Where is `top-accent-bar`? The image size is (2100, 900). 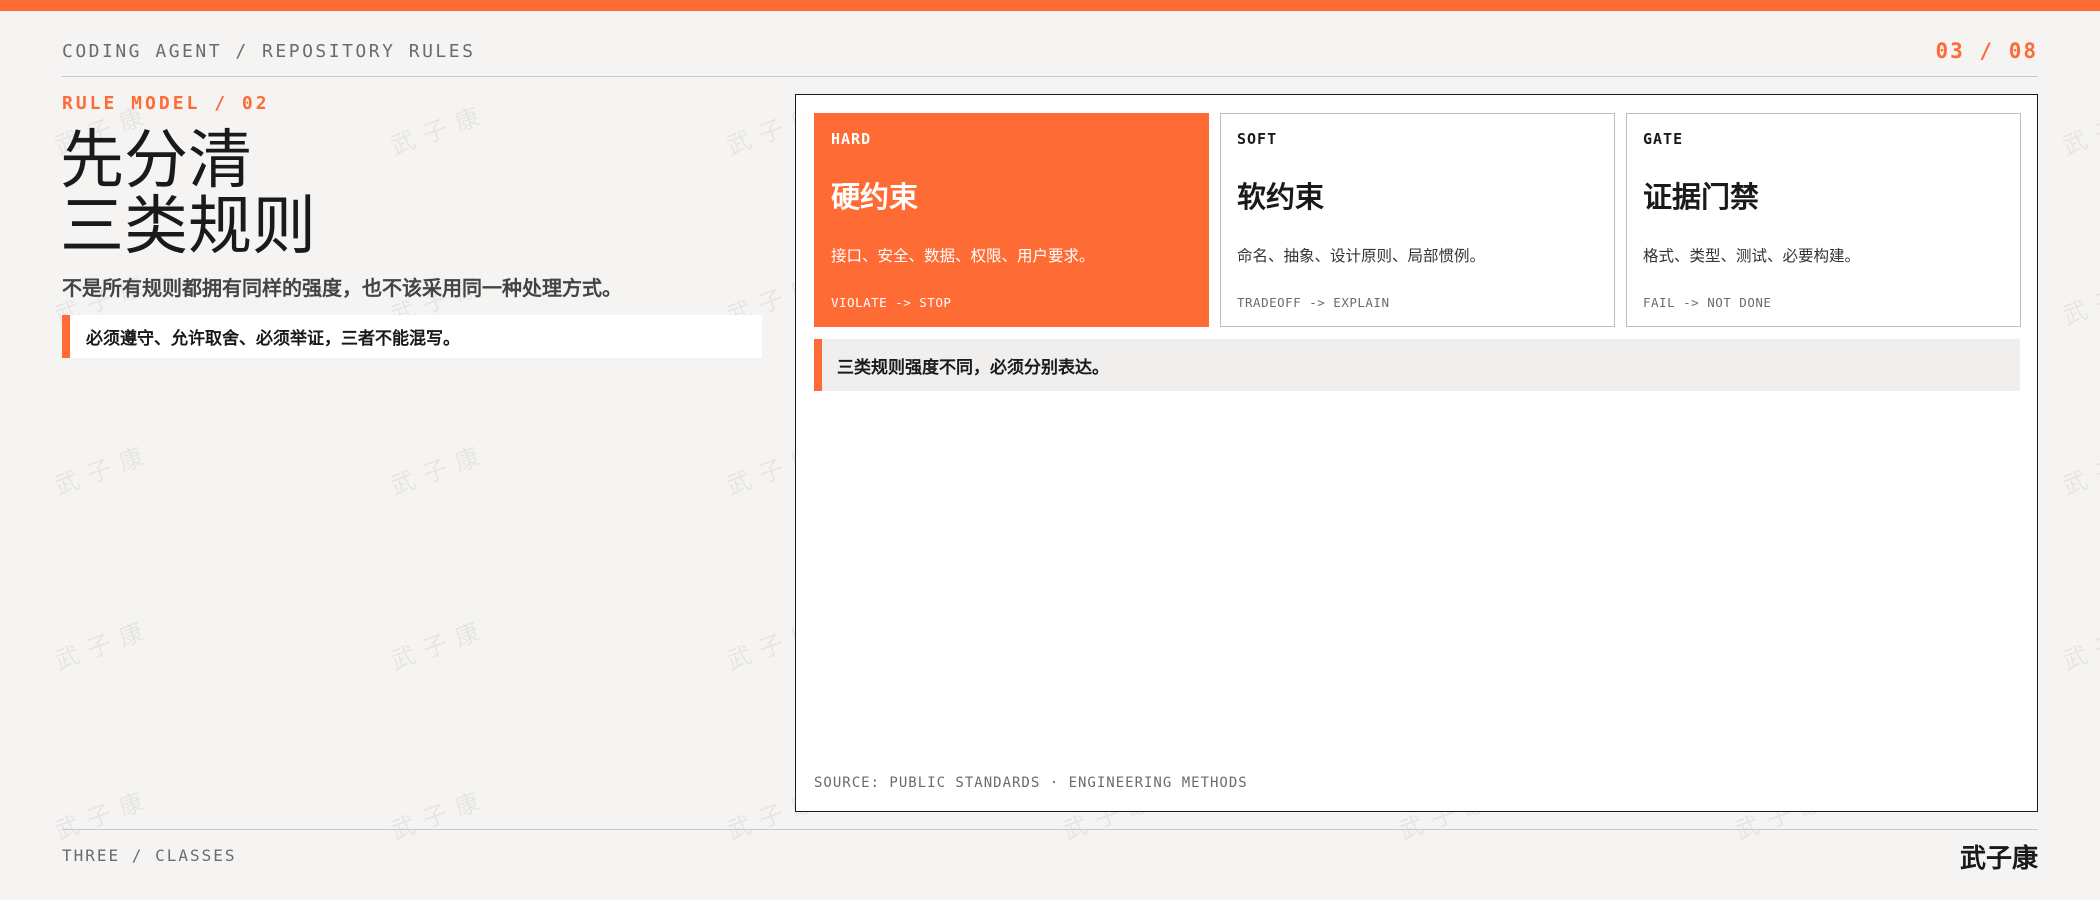 top-accent-bar is located at coordinates (1050, 5).